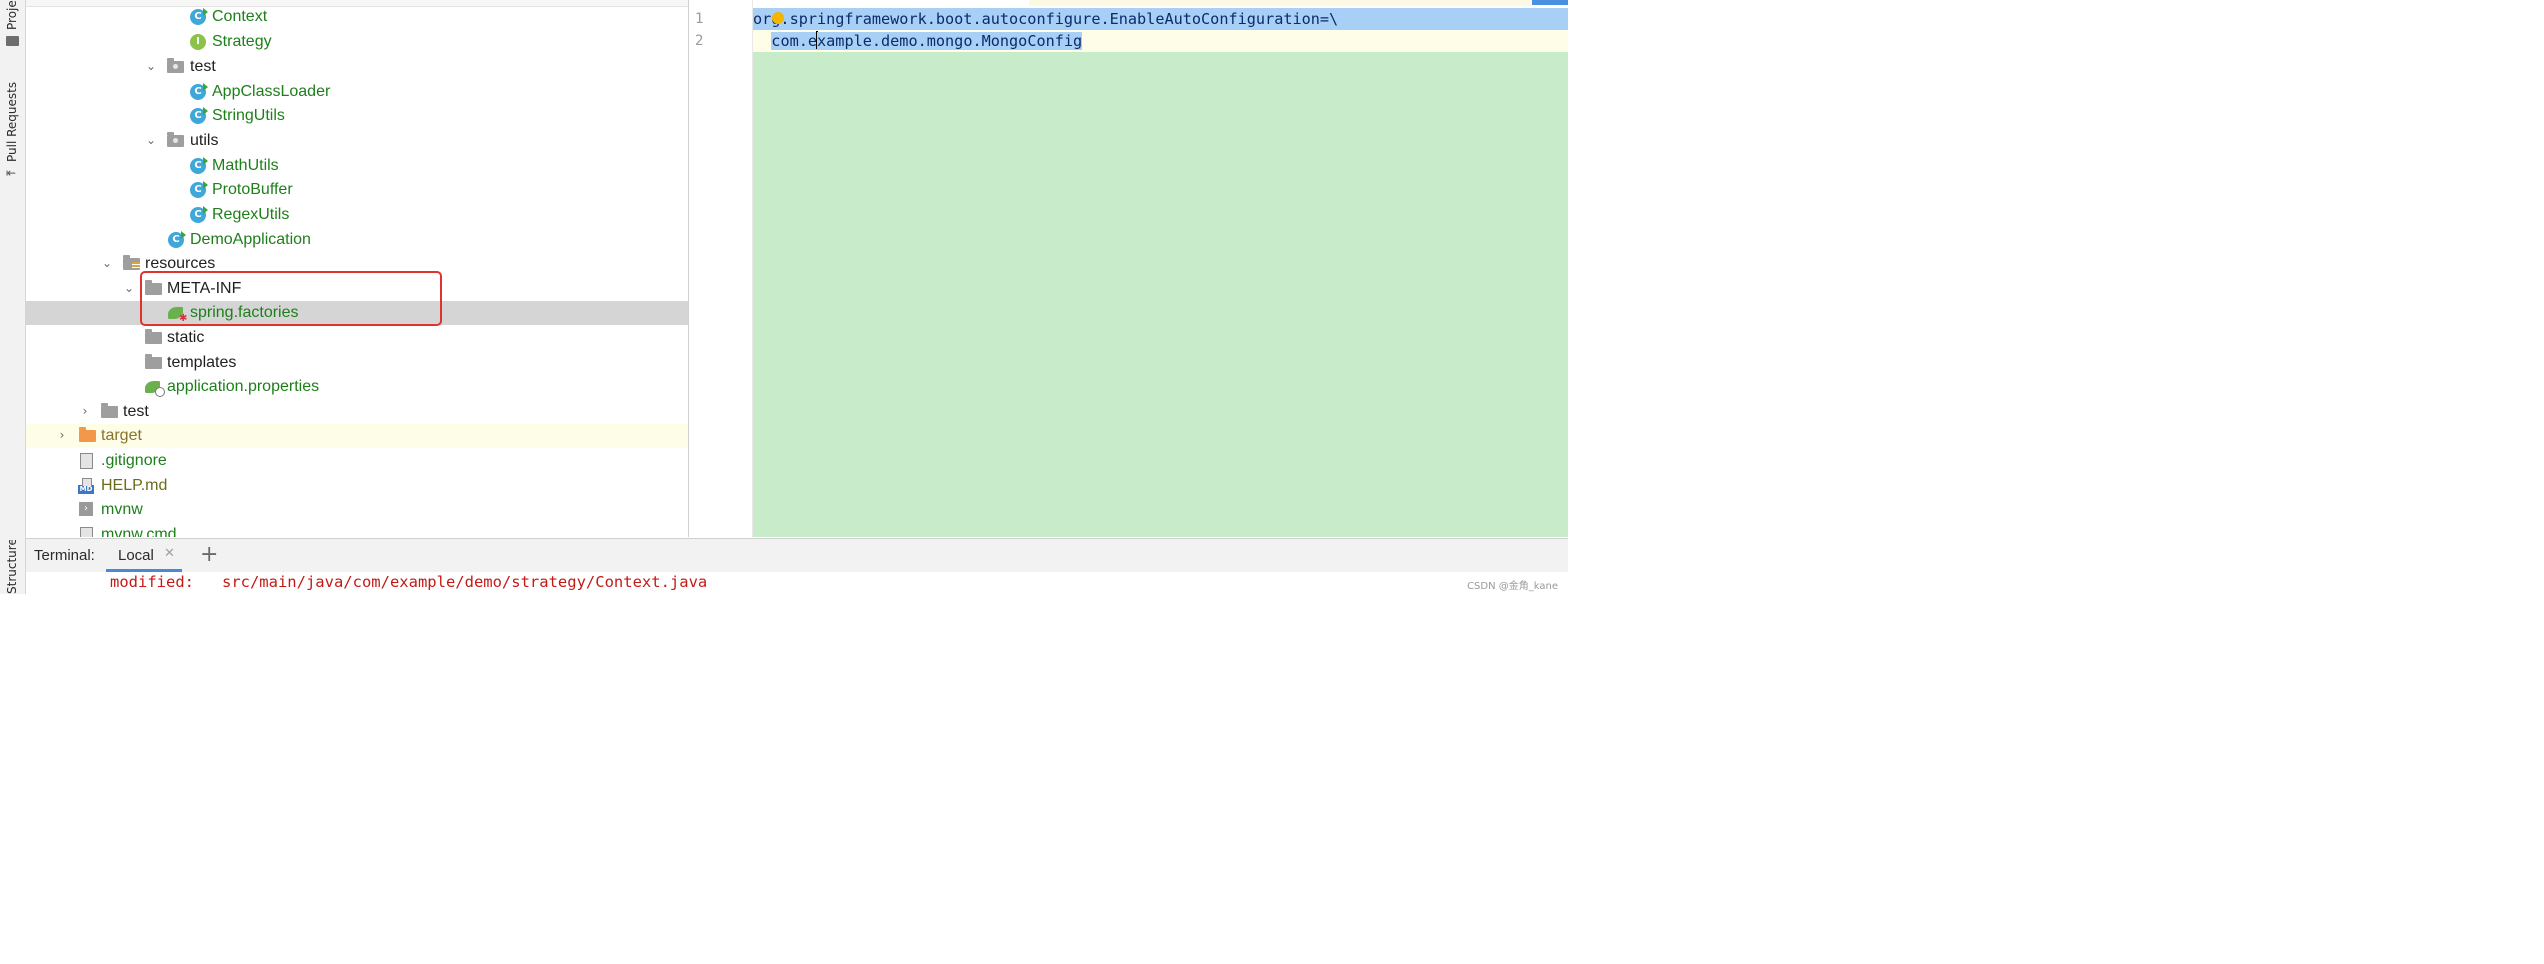 The height and width of the screenshot is (964, 2544). Describe the element at coordinates (13, 15) in the screenshot. I see `project-tool-tab: Project` at that location.